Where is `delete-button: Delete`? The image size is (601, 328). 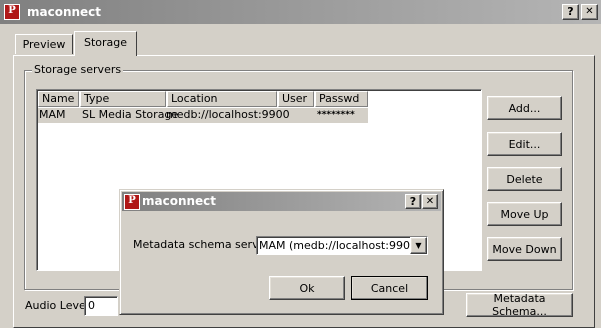 delete-button: Delete is located at coordinates (524, 179).